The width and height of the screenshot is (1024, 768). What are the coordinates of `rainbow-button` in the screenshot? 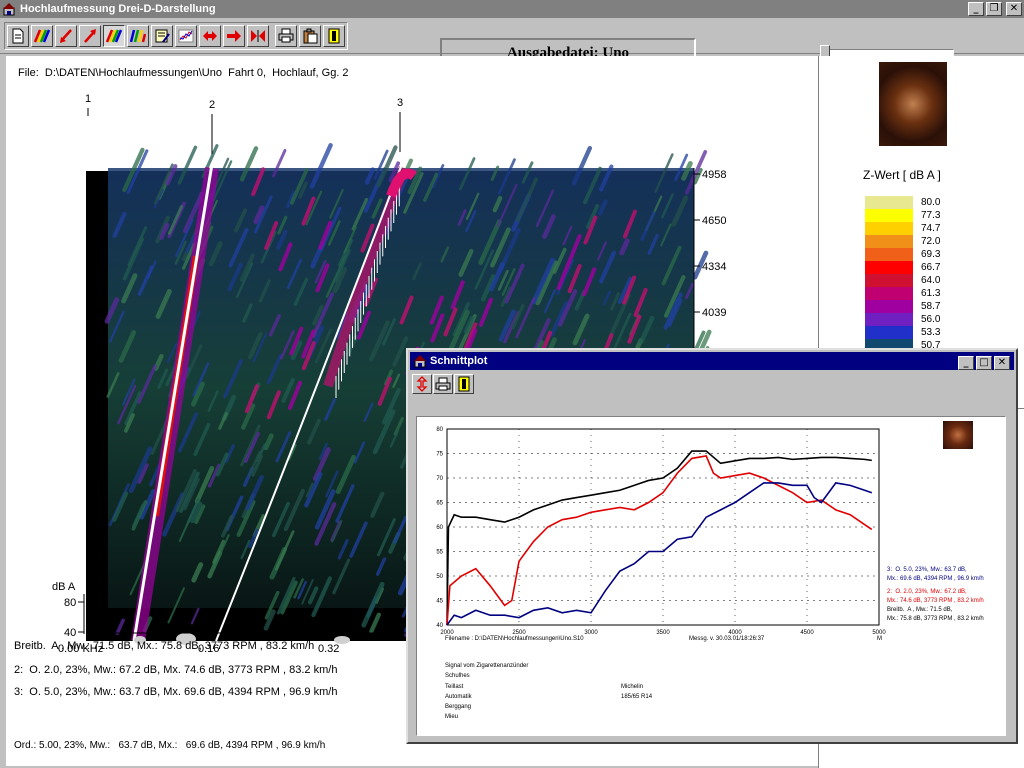 It's located at (42, 36).